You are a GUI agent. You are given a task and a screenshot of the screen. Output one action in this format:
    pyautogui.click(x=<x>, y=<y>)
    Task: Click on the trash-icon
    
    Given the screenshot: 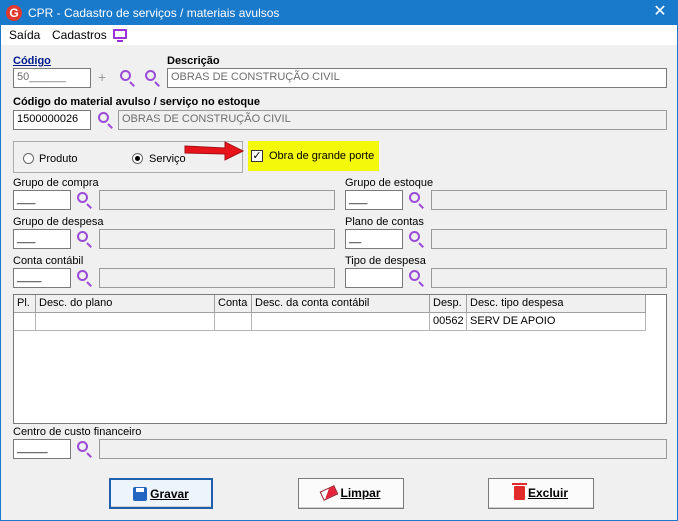 What is the action you would take?
    pyautogui.click(x=519, y=491)
    